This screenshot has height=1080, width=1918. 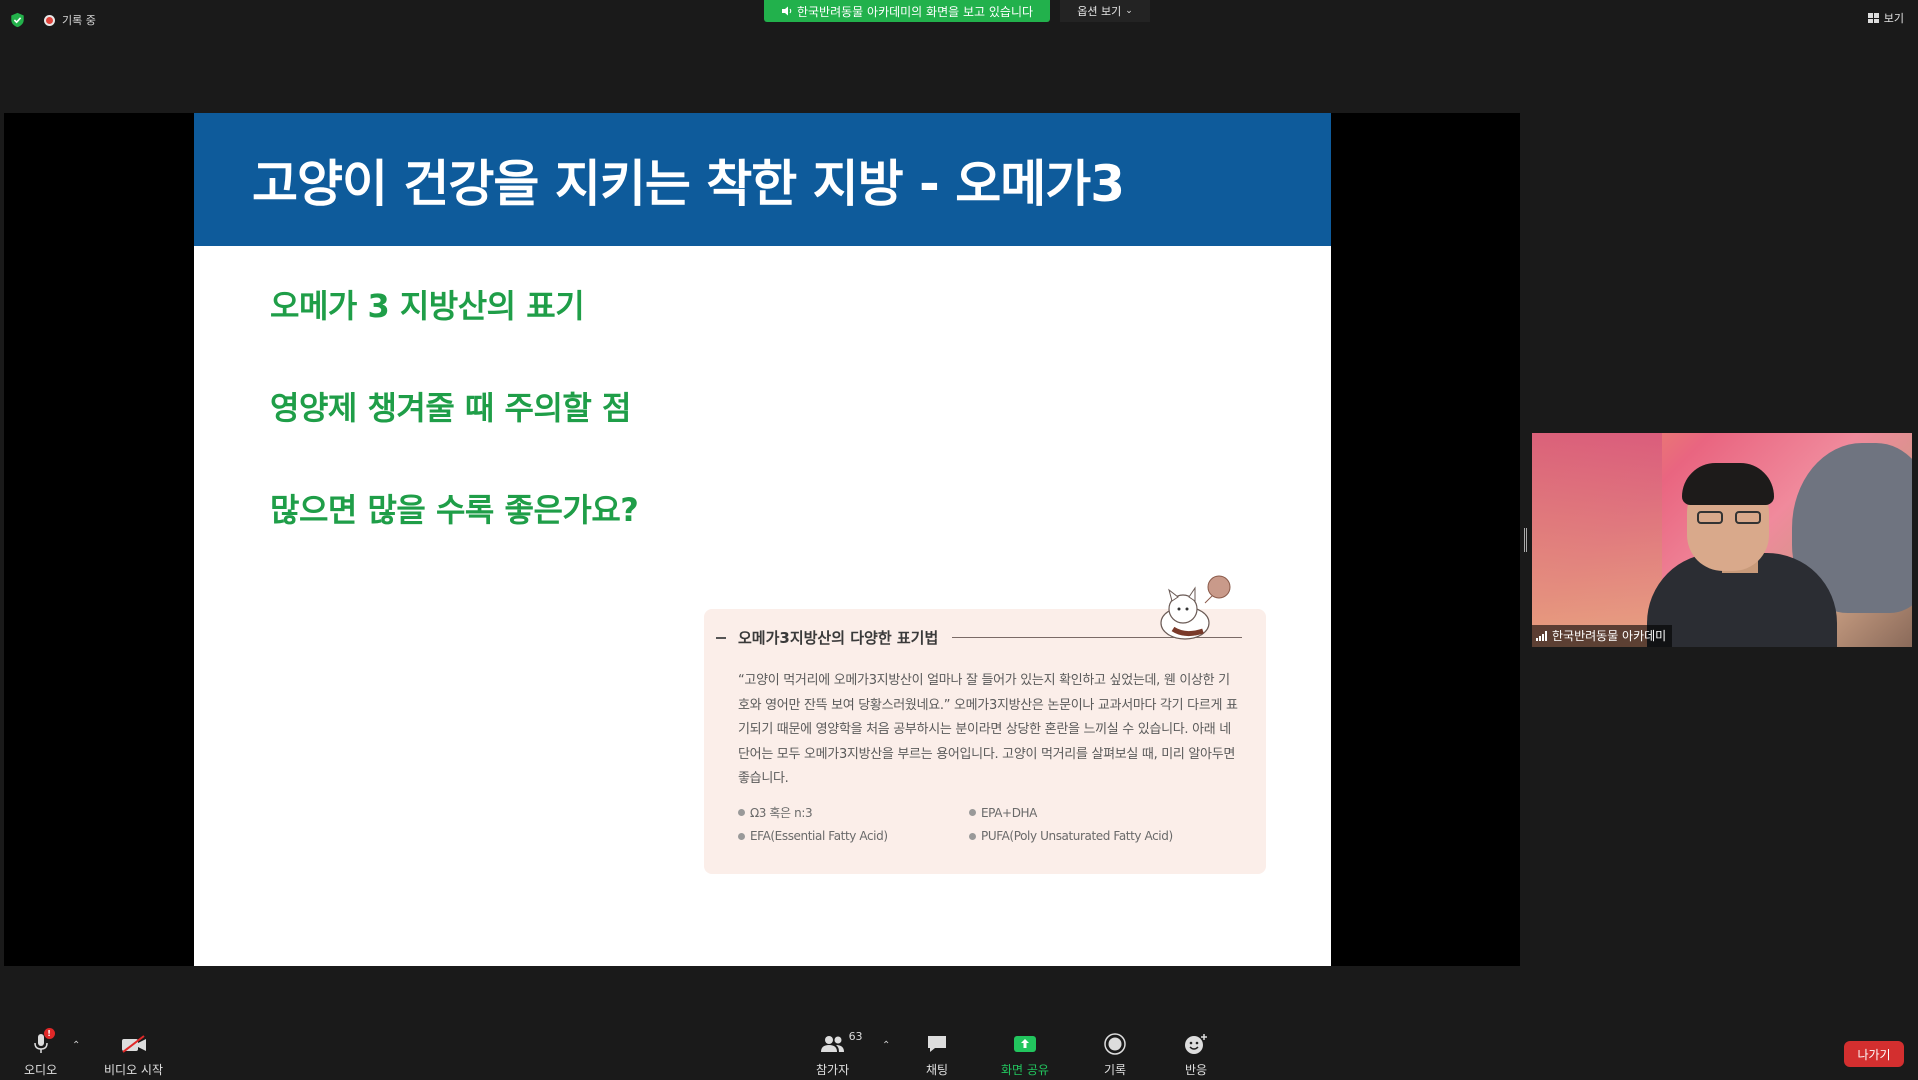 I want to click on signal-strength-icon, so click(x=1541, y=635).